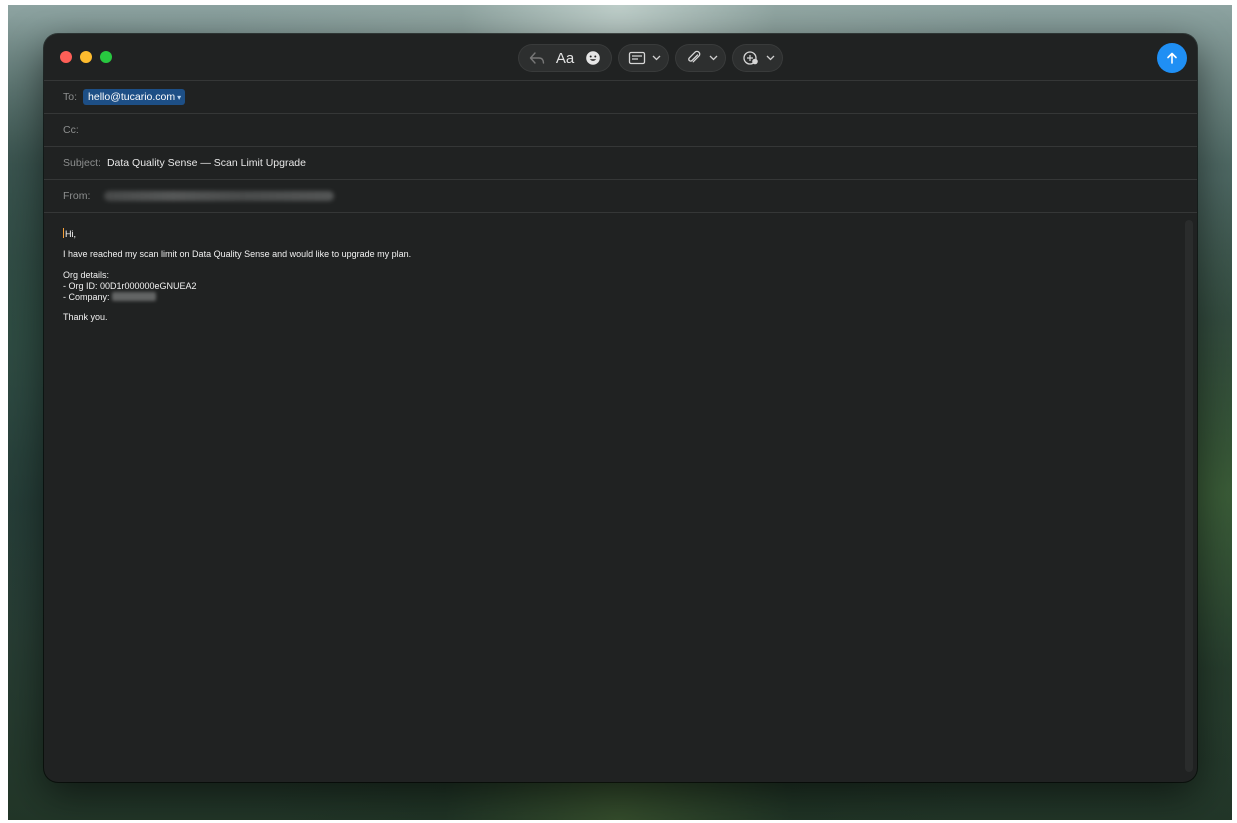  I want to click on emoji-icon, so click(593, 58).